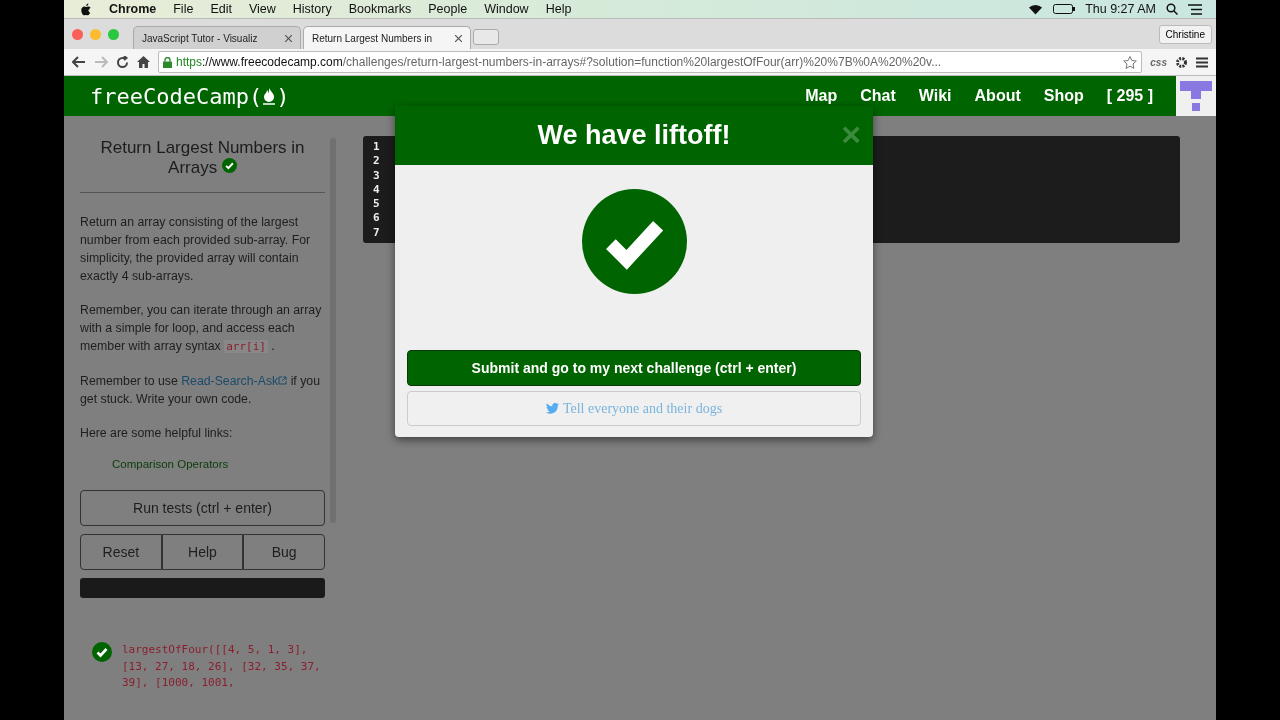 This screenshot has width=1280, height=720. What do you see at coordinates (102, 652) in the screenshot?
I see `pass-icon` at bounding box center [102, 652].